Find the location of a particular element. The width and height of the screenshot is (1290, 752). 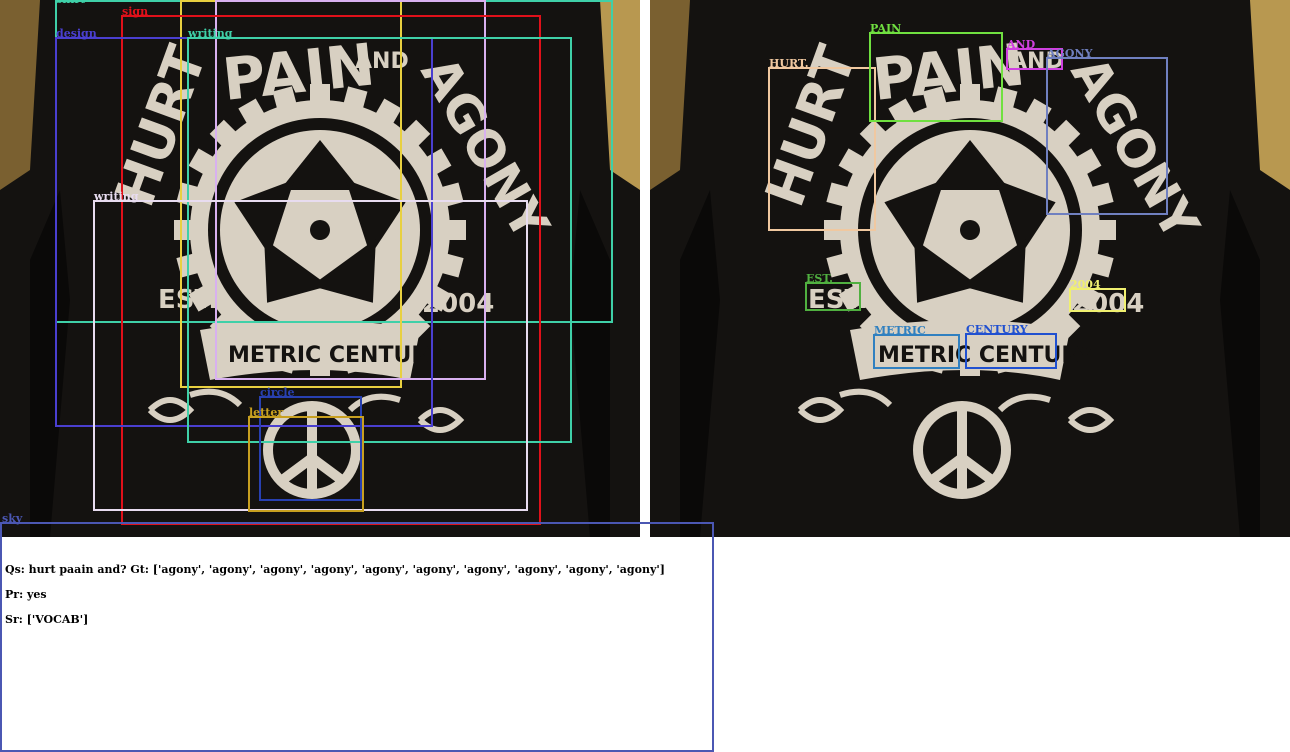

label-shirt: shirt is located at coordinates (70, 2).